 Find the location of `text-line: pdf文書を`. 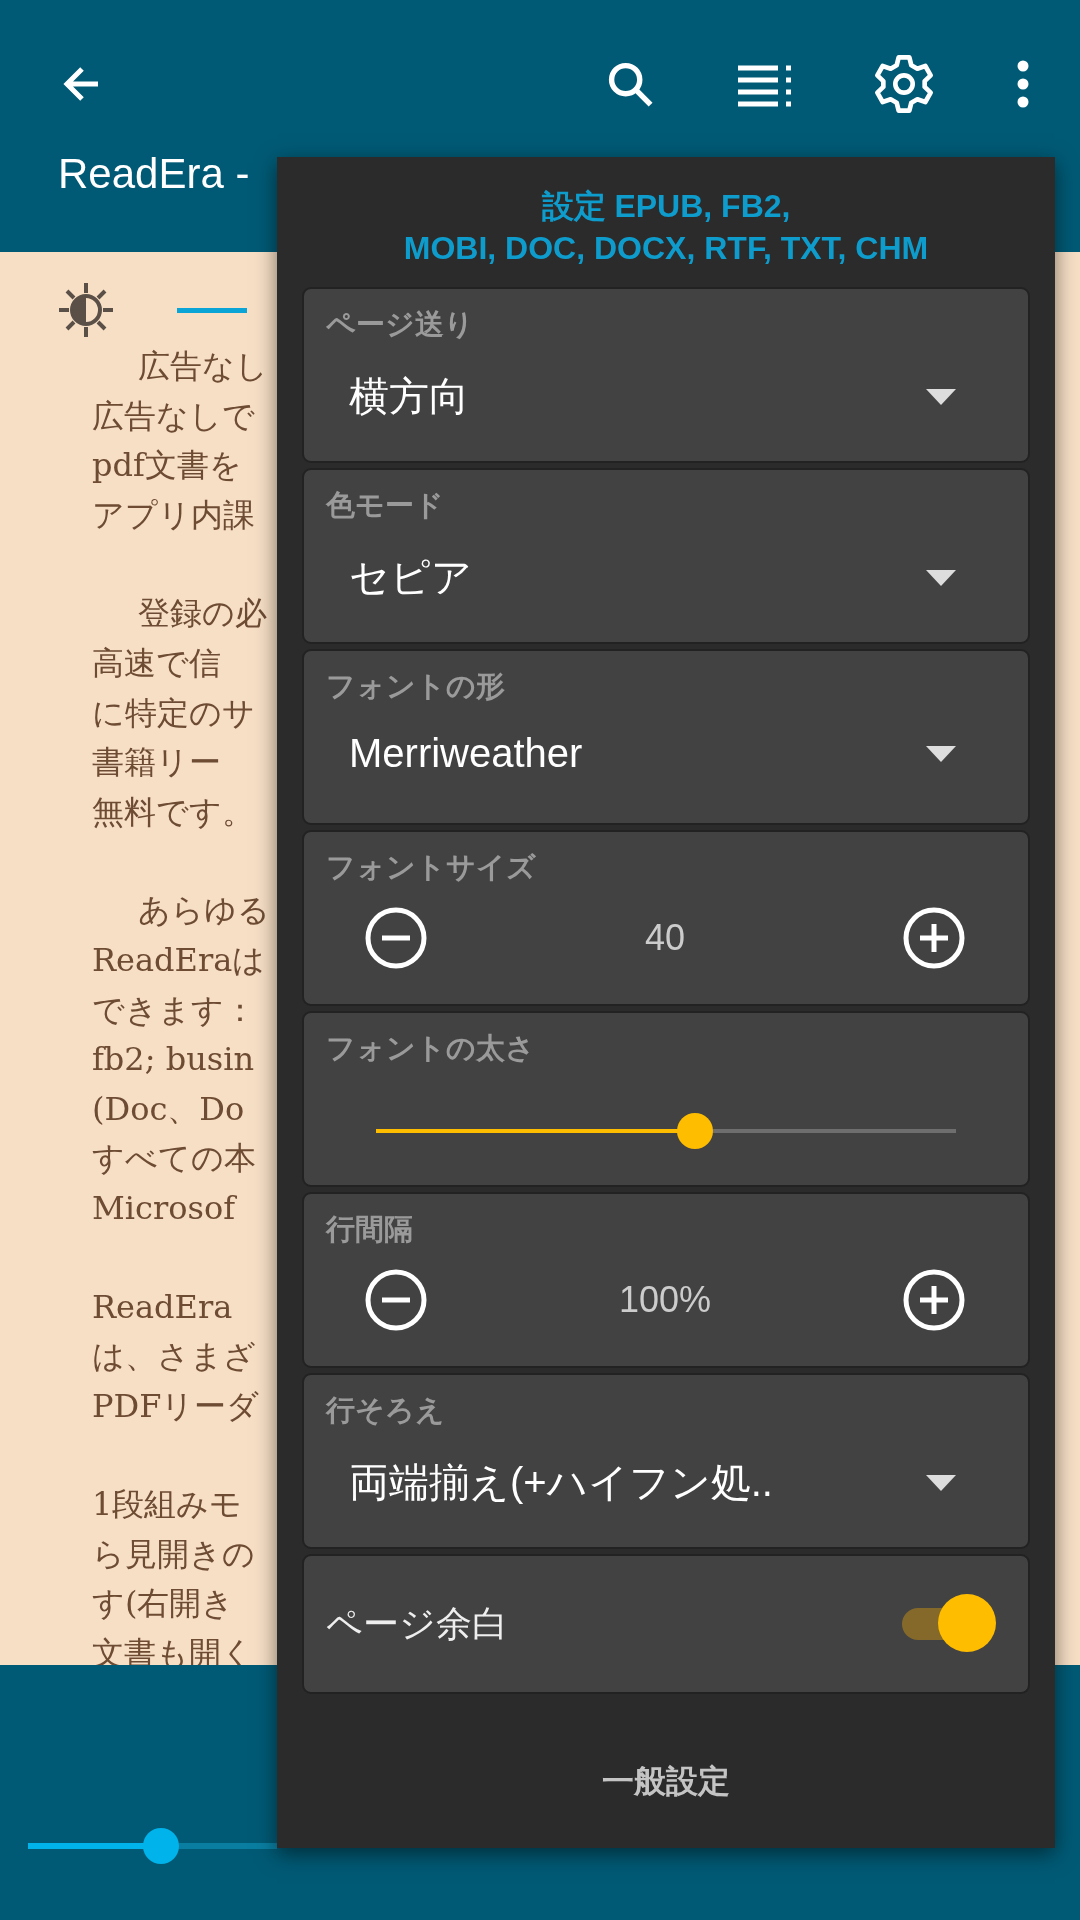

text-line: pdf文書を is located at coordinates (167, 466).